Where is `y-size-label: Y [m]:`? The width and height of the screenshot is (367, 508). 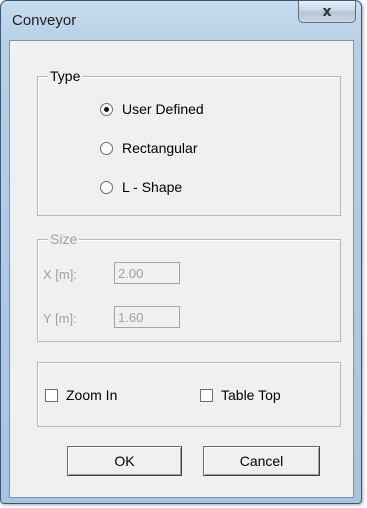
y-size-label: Y [m]: is located at coordinates (60, 318).